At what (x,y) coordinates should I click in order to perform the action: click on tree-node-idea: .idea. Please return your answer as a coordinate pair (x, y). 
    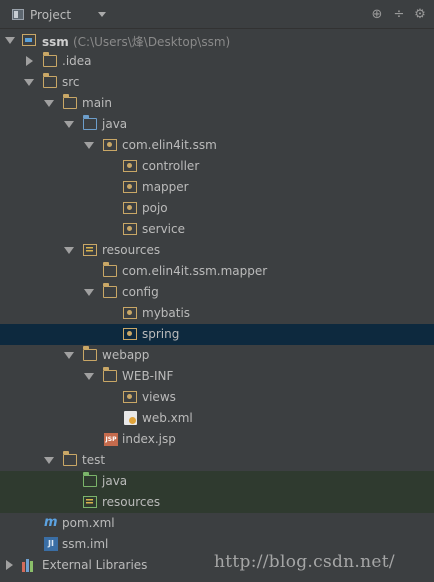
    Looking at the image, I should click on (217, 61).